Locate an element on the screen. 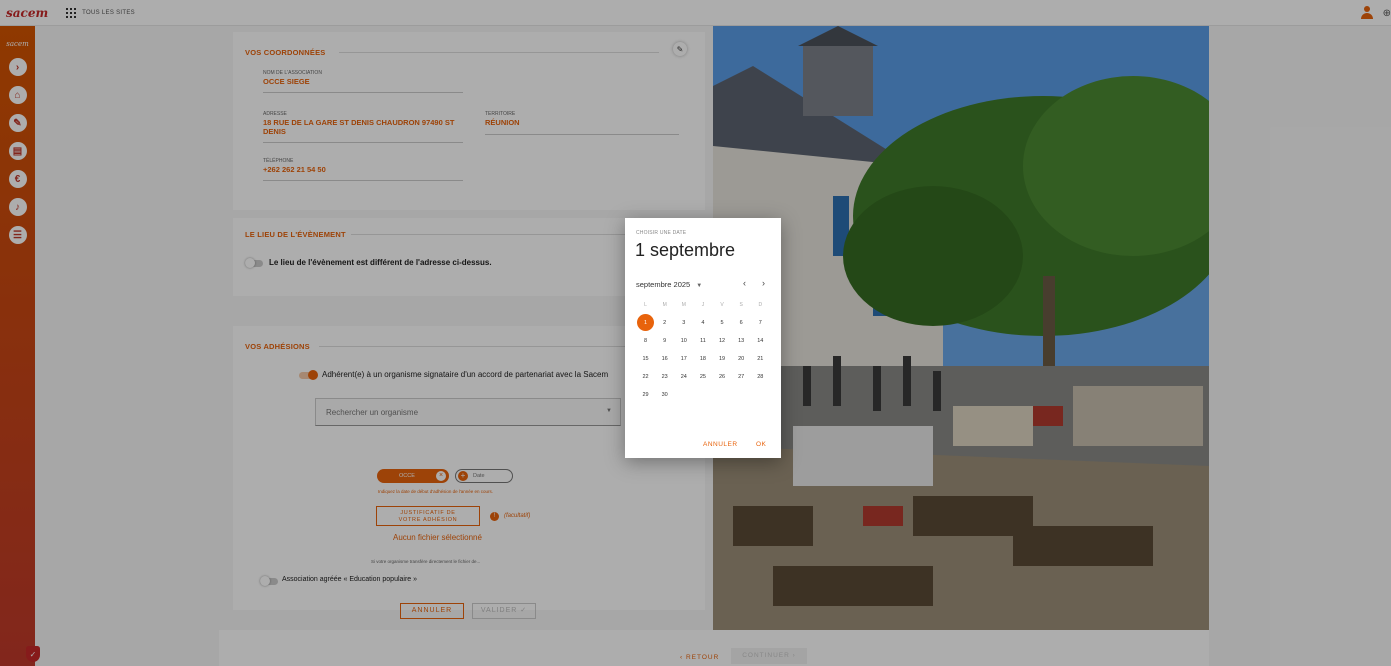  calendar-day: 23 is located at coordinates (664, 377).